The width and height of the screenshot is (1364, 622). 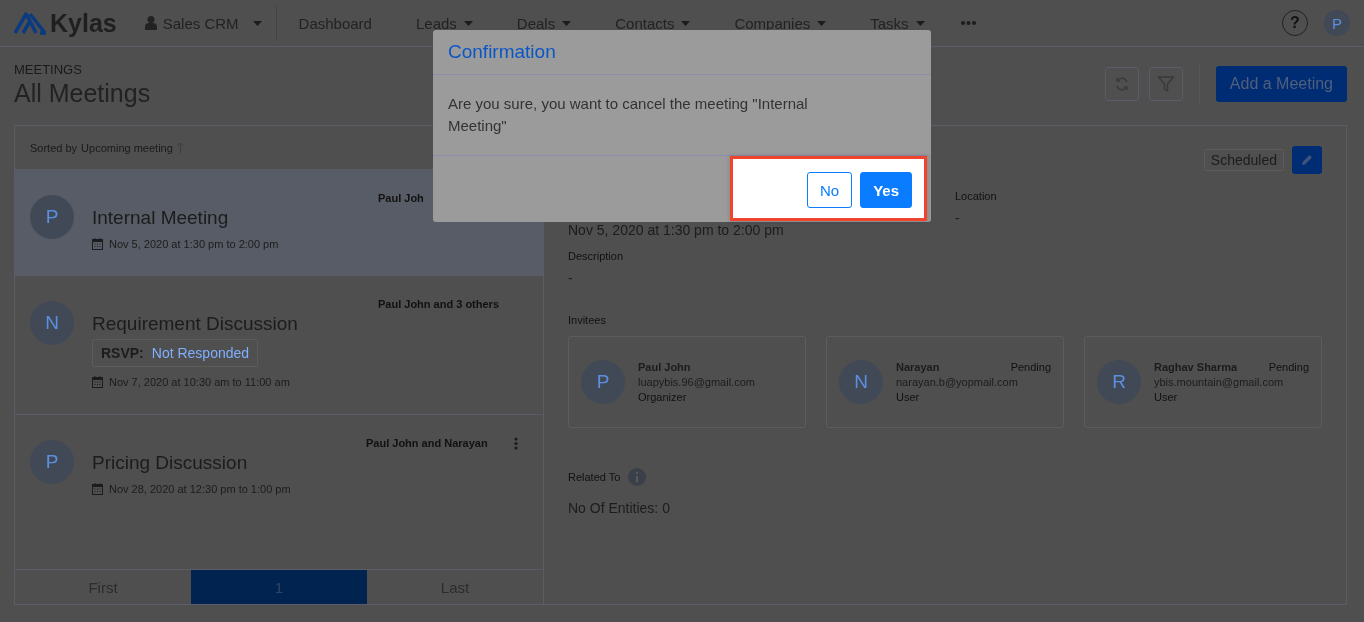 What do you see at coordinates (958, 218) in the screenshot?
I see `location-value: -` at bounding box center [958, 218].